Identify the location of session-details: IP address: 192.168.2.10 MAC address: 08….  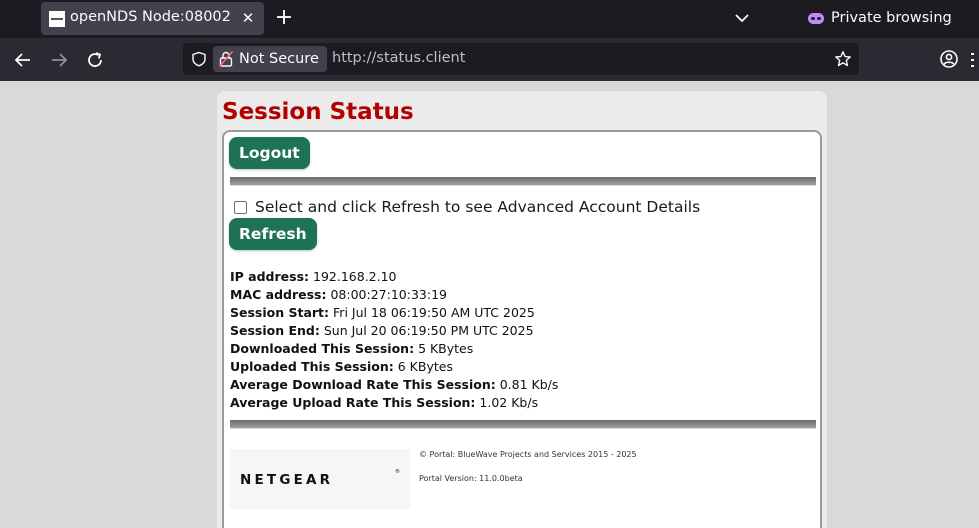
(394, 340).